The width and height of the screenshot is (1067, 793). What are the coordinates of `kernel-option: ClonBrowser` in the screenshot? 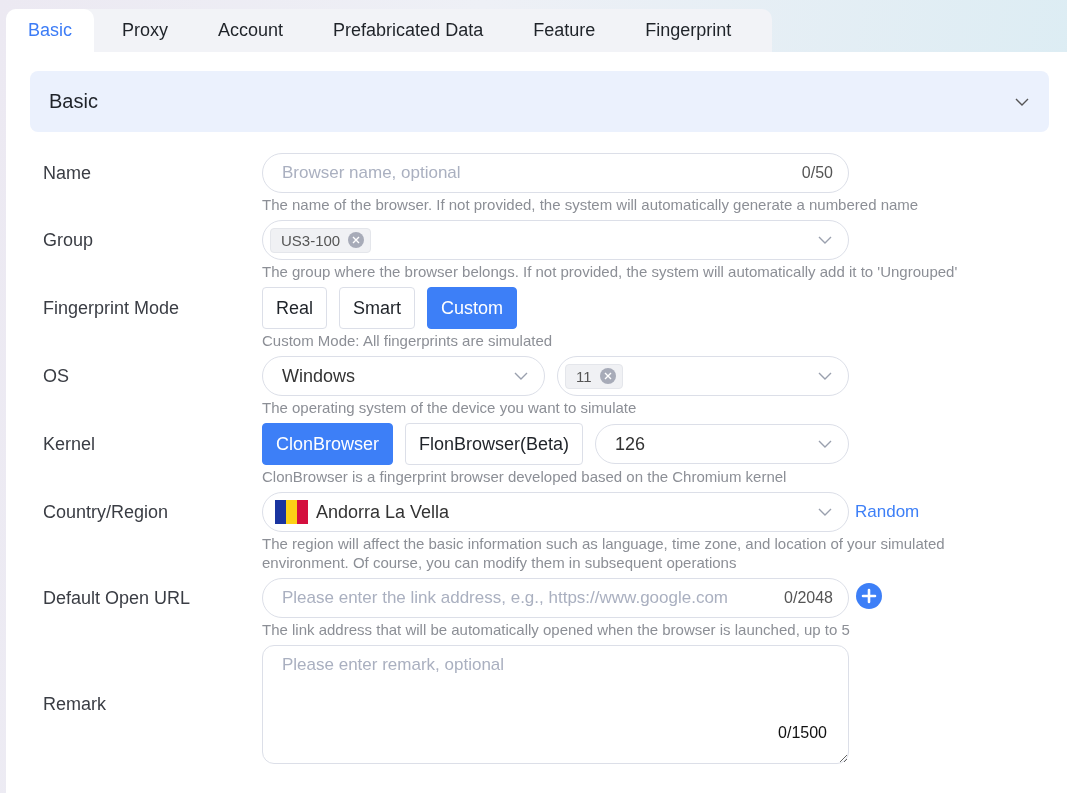 It's located at (328, 444).